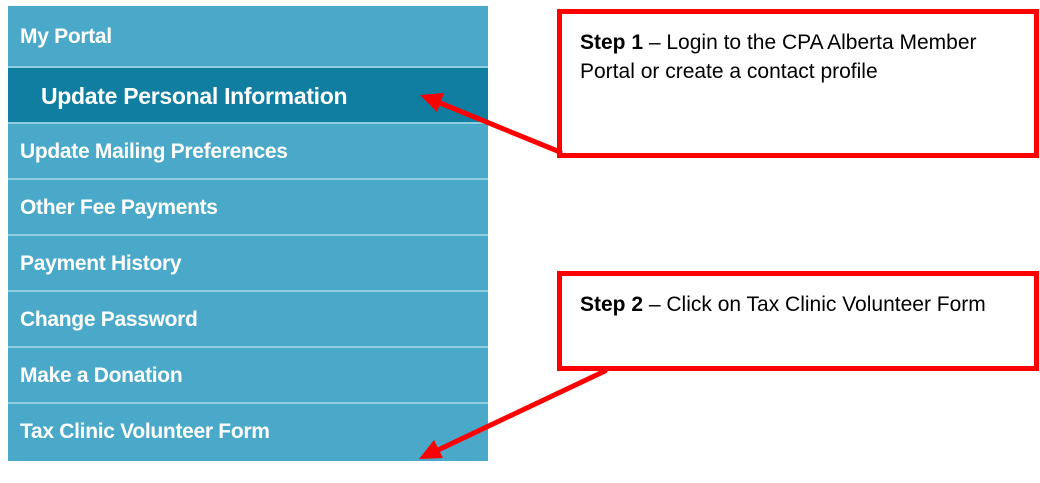 This screenshot has height=483, width=1040. What do you see at coordinates (612, 304) in the screenshot?
I see `step-2-label: Step 2` at bounding box center [612, 304].